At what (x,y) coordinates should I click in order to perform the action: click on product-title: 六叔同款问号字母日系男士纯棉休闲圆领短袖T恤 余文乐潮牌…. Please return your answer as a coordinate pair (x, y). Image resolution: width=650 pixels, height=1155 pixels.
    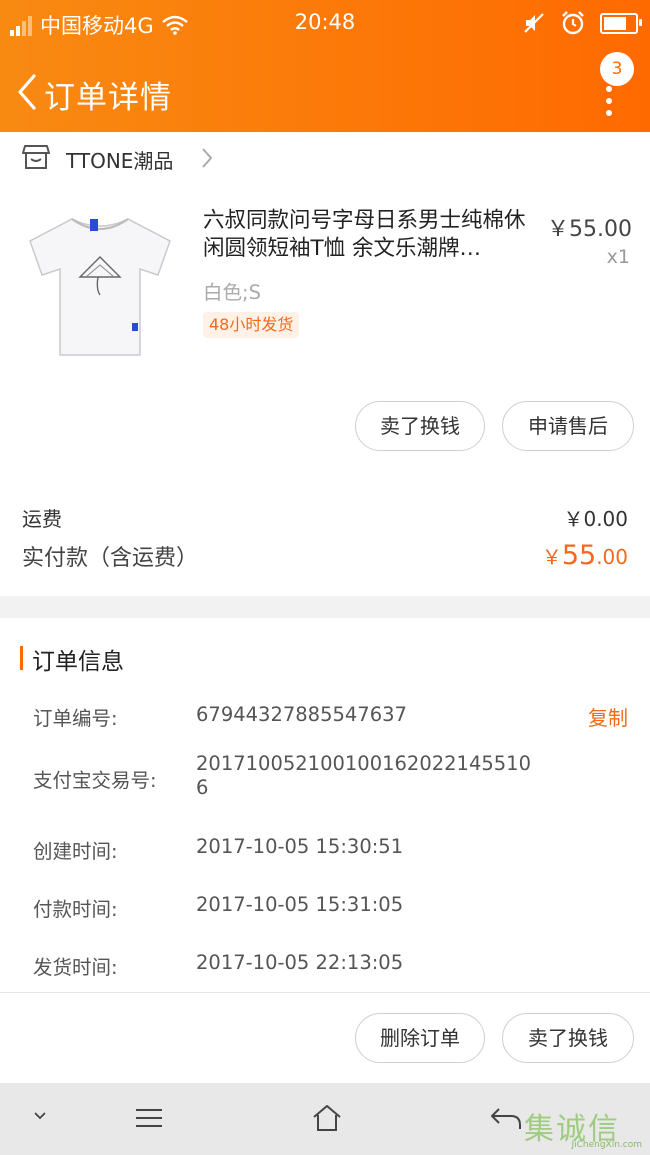
    Looking at the image, I should click on (368, 235).